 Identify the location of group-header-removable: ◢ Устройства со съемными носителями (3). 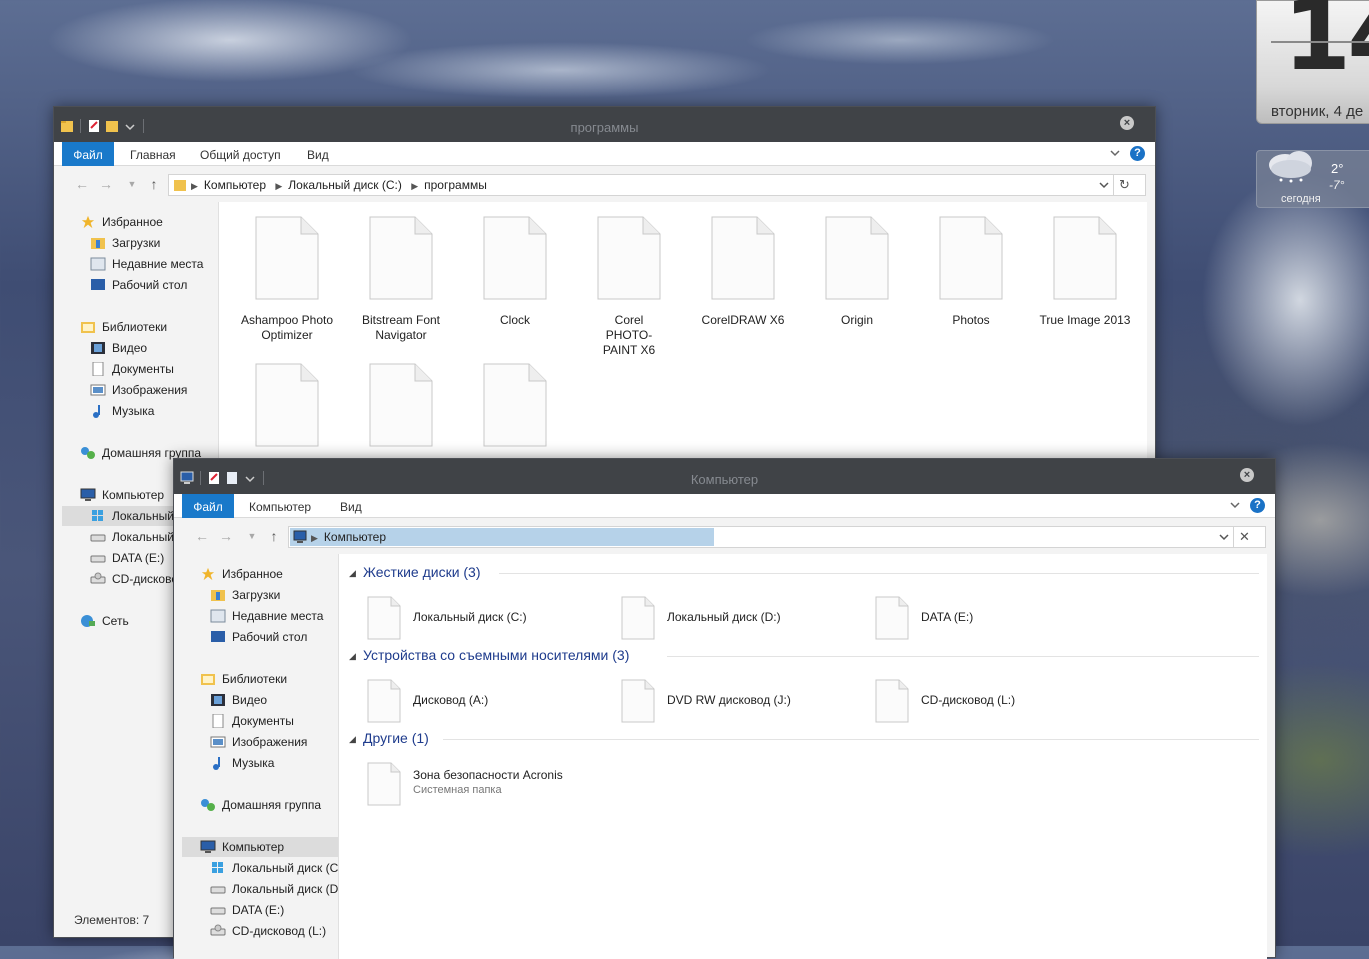
(804, 656).